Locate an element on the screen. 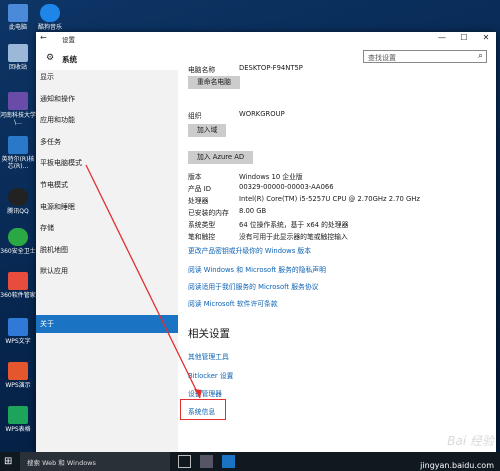 Image resolution: width=500 pixels, height=471 pixels. intel-icon is located at coordinates (18, 145).